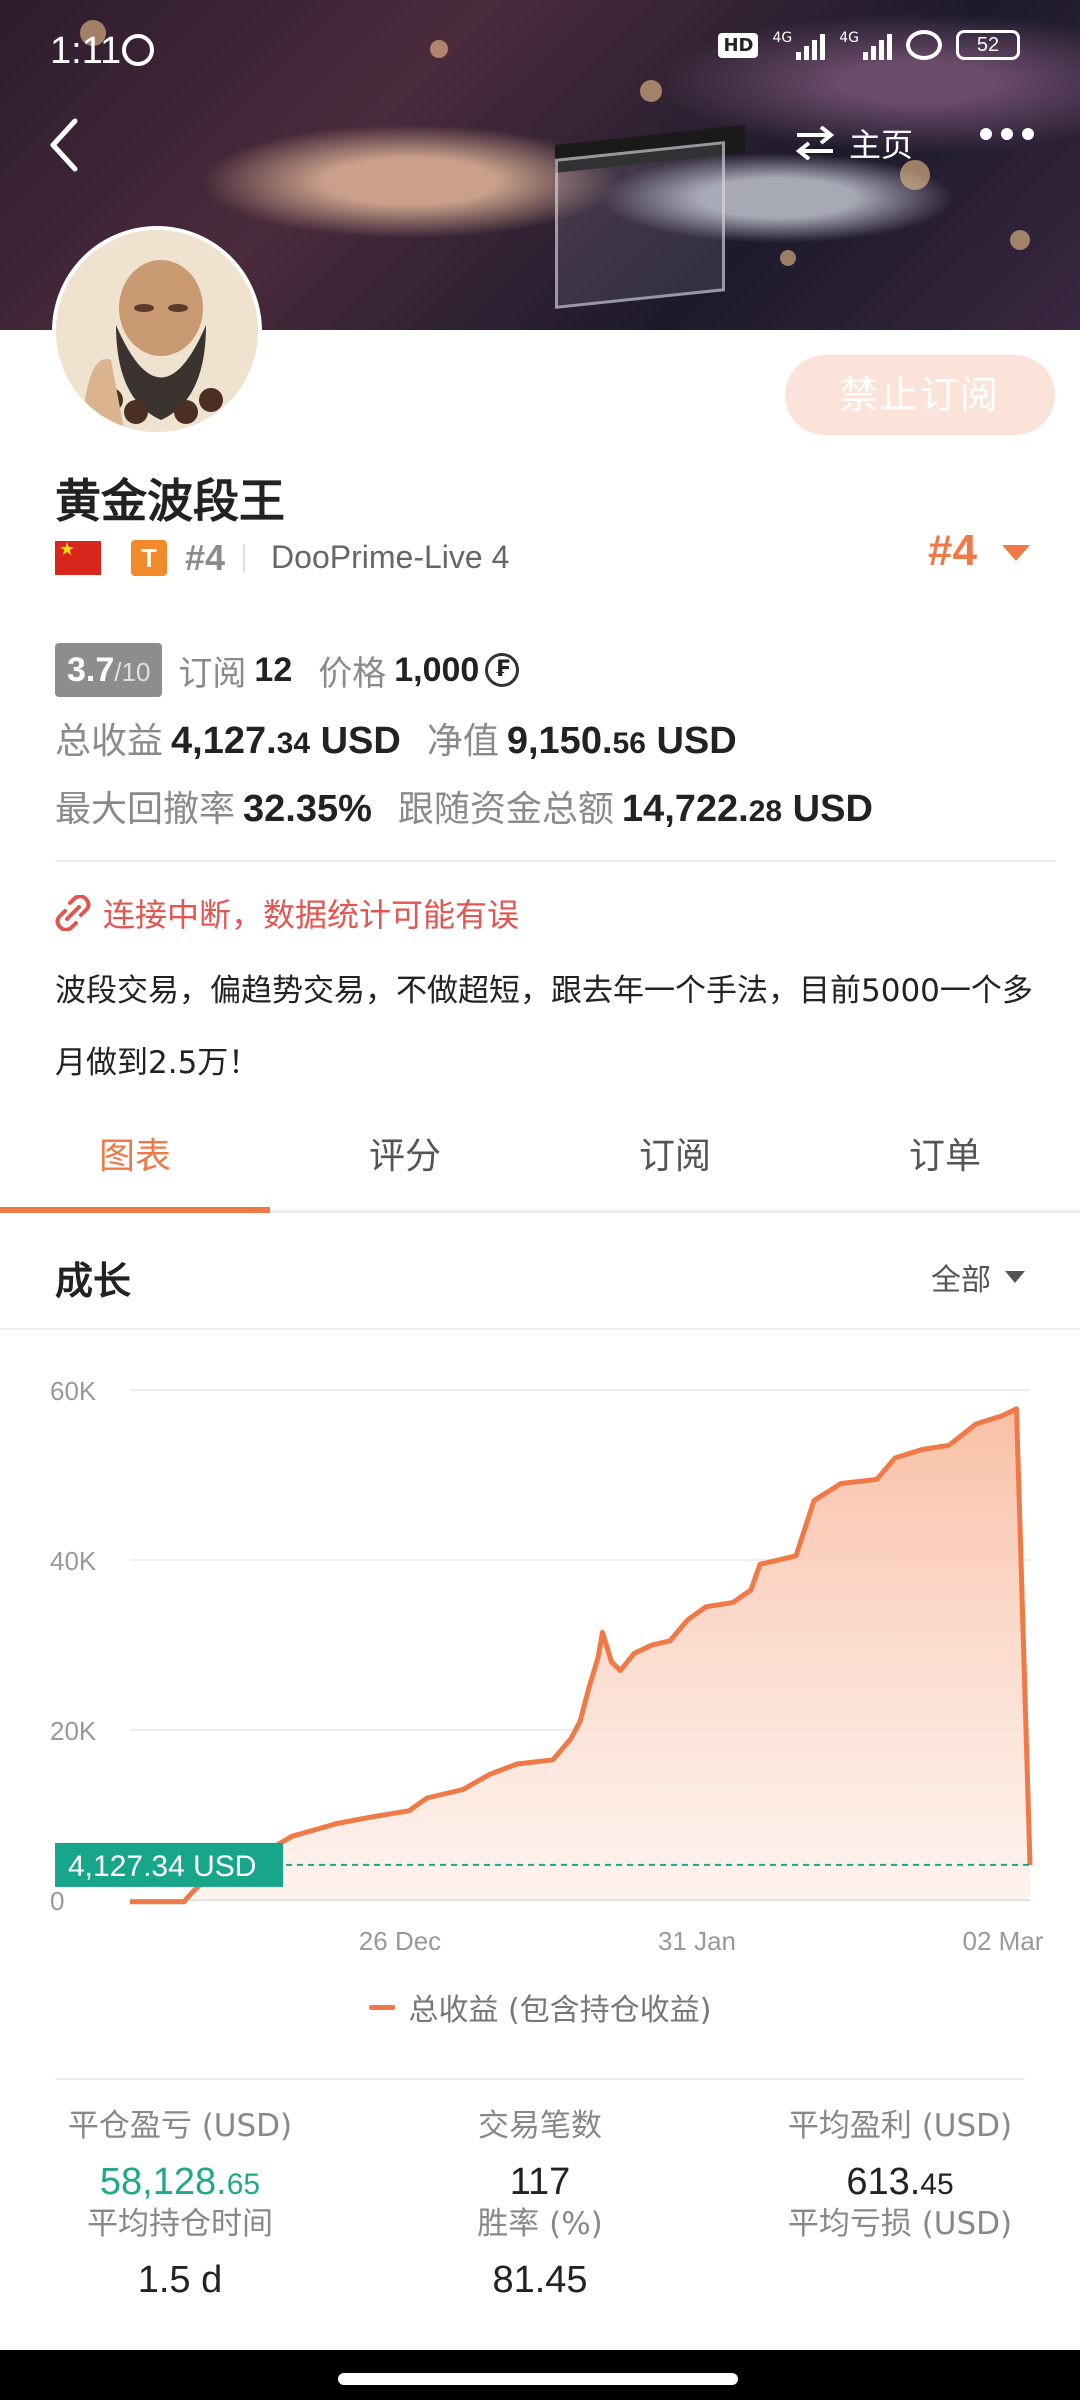  Describe the element at coordinates (811, 45) in the screenshot. I see `signal-icon` at that location.